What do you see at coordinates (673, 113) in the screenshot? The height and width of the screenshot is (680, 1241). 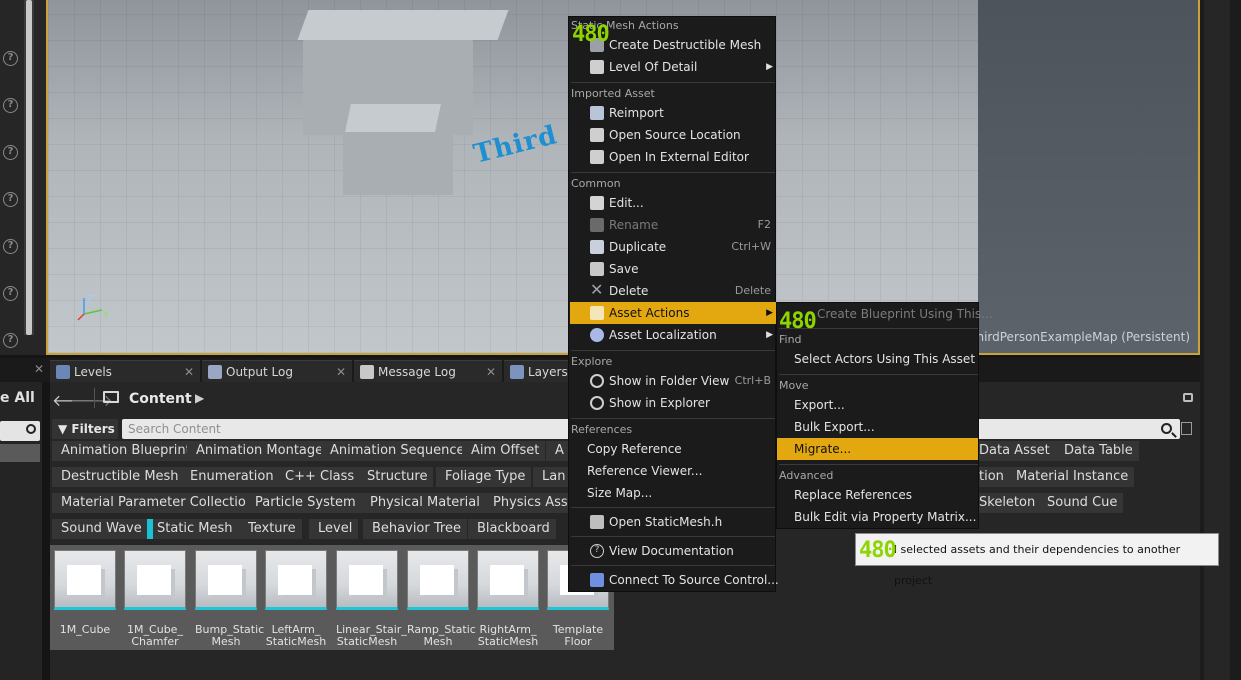 I see `menu-item-reimport: Reimport` at bounding box center [673, 113].